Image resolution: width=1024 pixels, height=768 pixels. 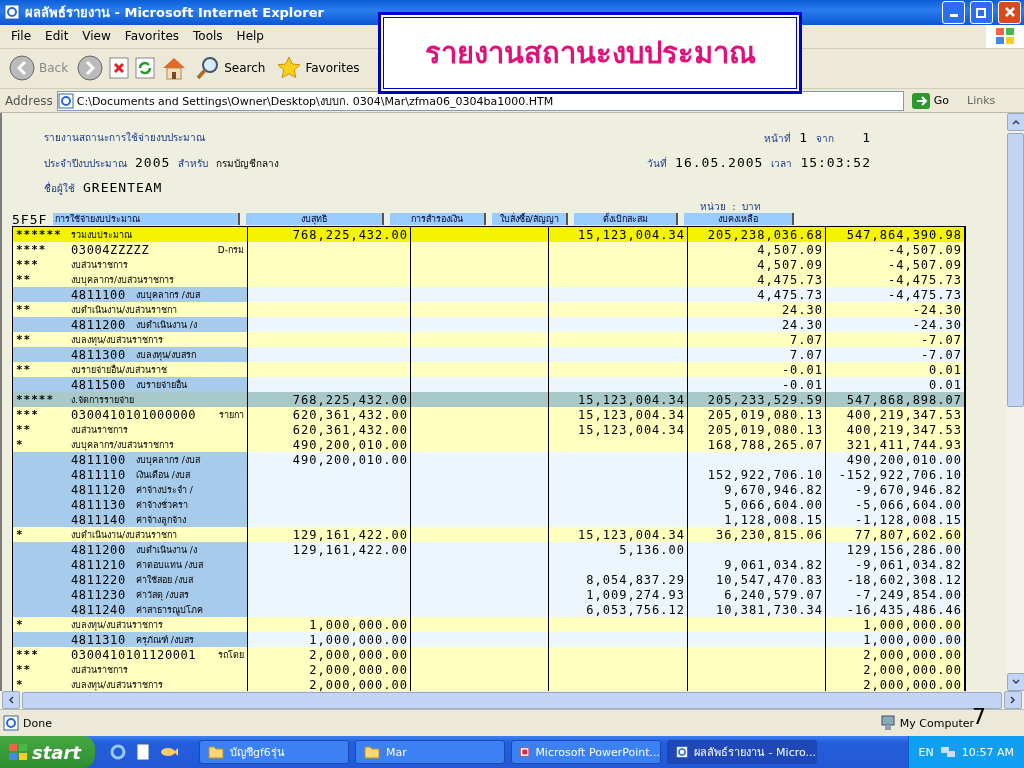 I want to click on scroll-right-icon, so click(x=1013, y=700).